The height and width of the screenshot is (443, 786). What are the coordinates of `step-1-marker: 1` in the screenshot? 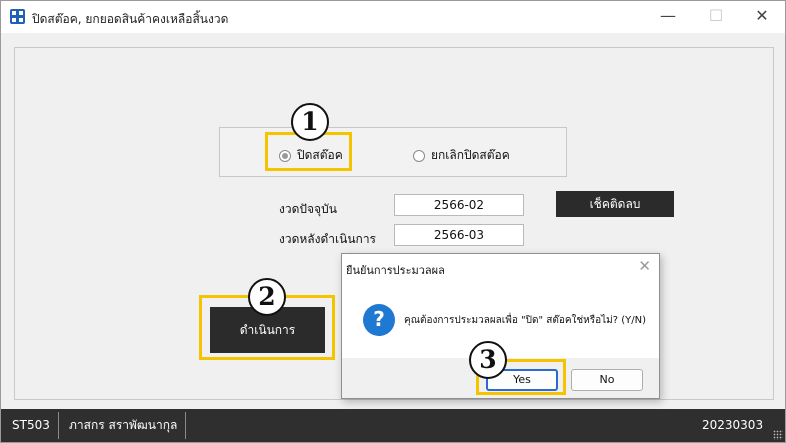 It's located at (310, 122).